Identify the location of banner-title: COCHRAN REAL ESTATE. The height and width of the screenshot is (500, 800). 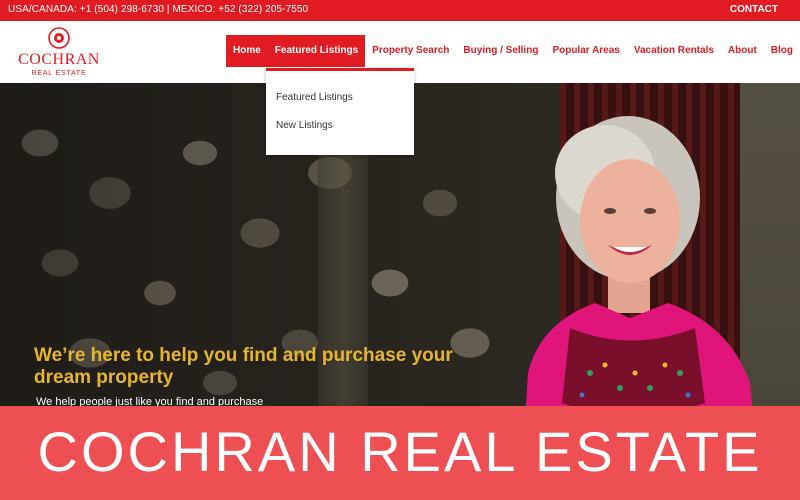
(400, 451).